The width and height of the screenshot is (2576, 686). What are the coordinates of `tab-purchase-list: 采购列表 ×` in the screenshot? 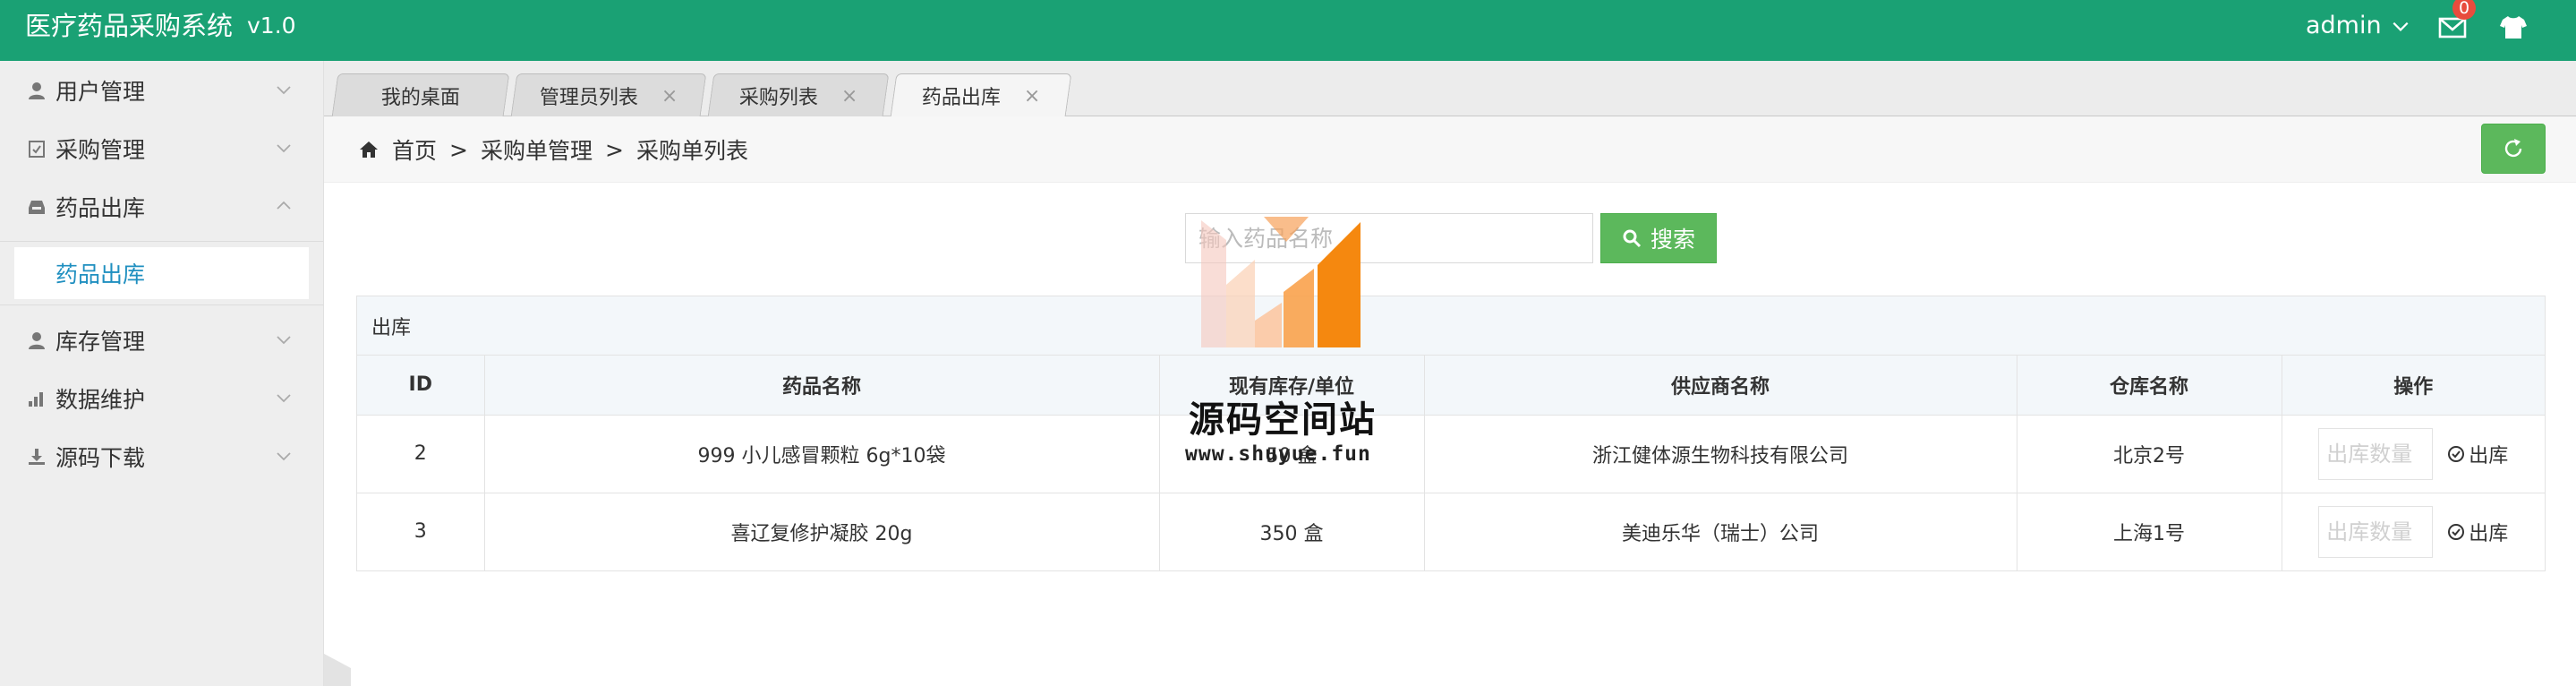 It's located at (798, 94).